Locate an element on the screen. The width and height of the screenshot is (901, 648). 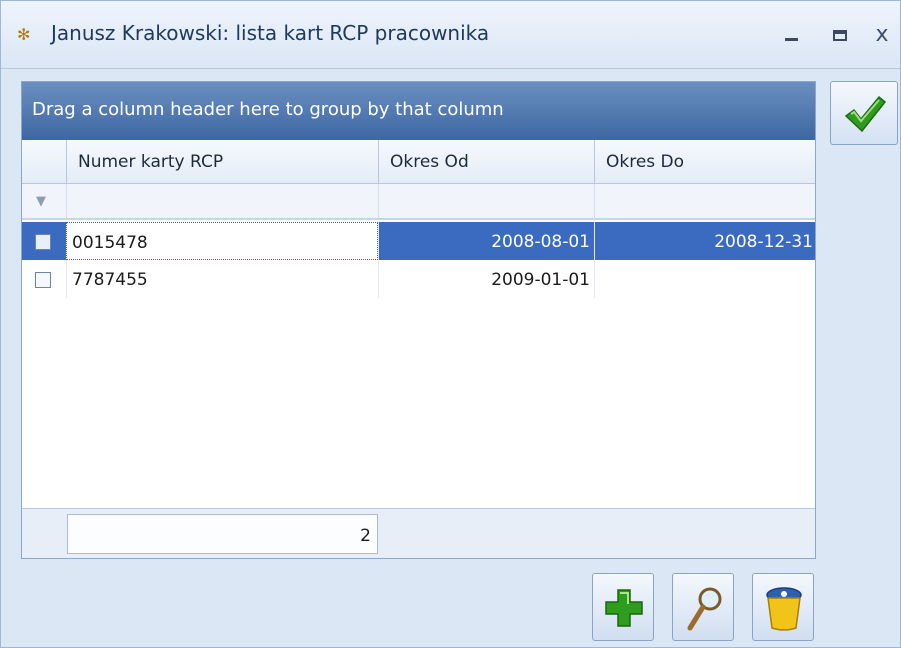
confirm-button is located at coordinates (864, 113).